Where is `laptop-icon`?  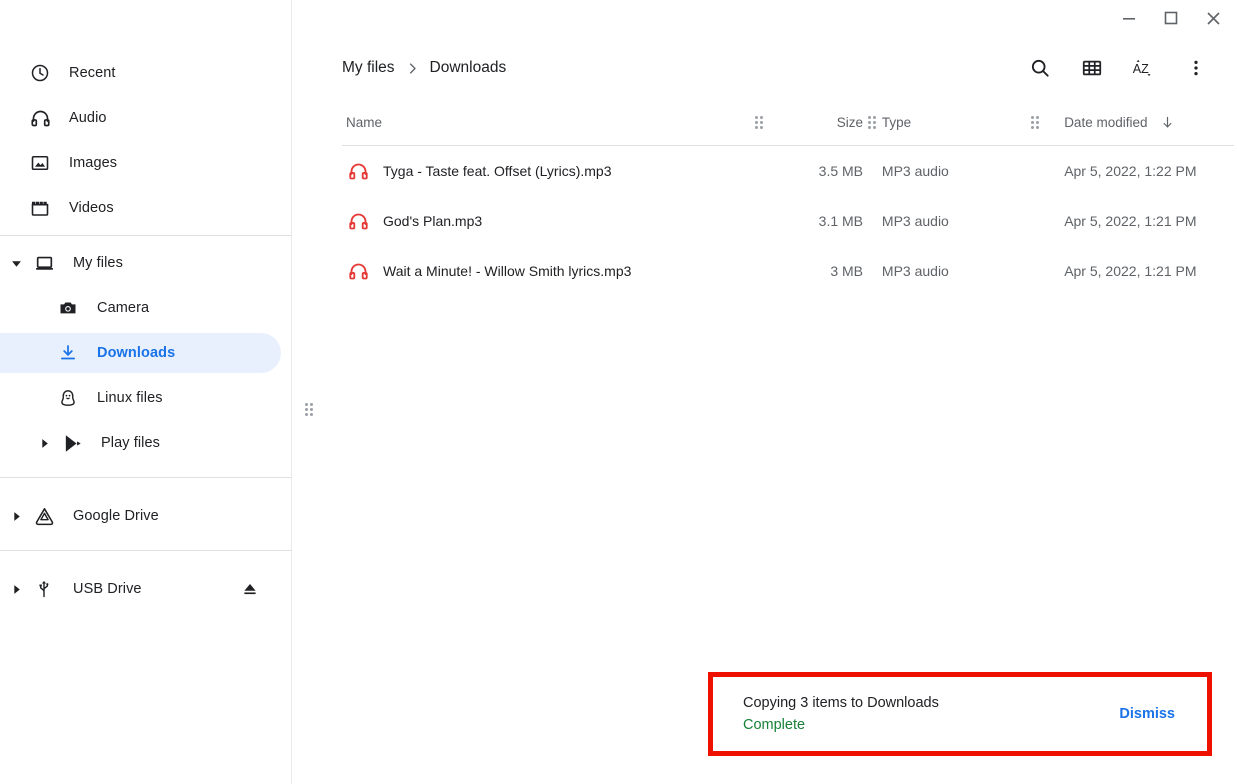
laptop-icon is located at coordinates (44, 263).